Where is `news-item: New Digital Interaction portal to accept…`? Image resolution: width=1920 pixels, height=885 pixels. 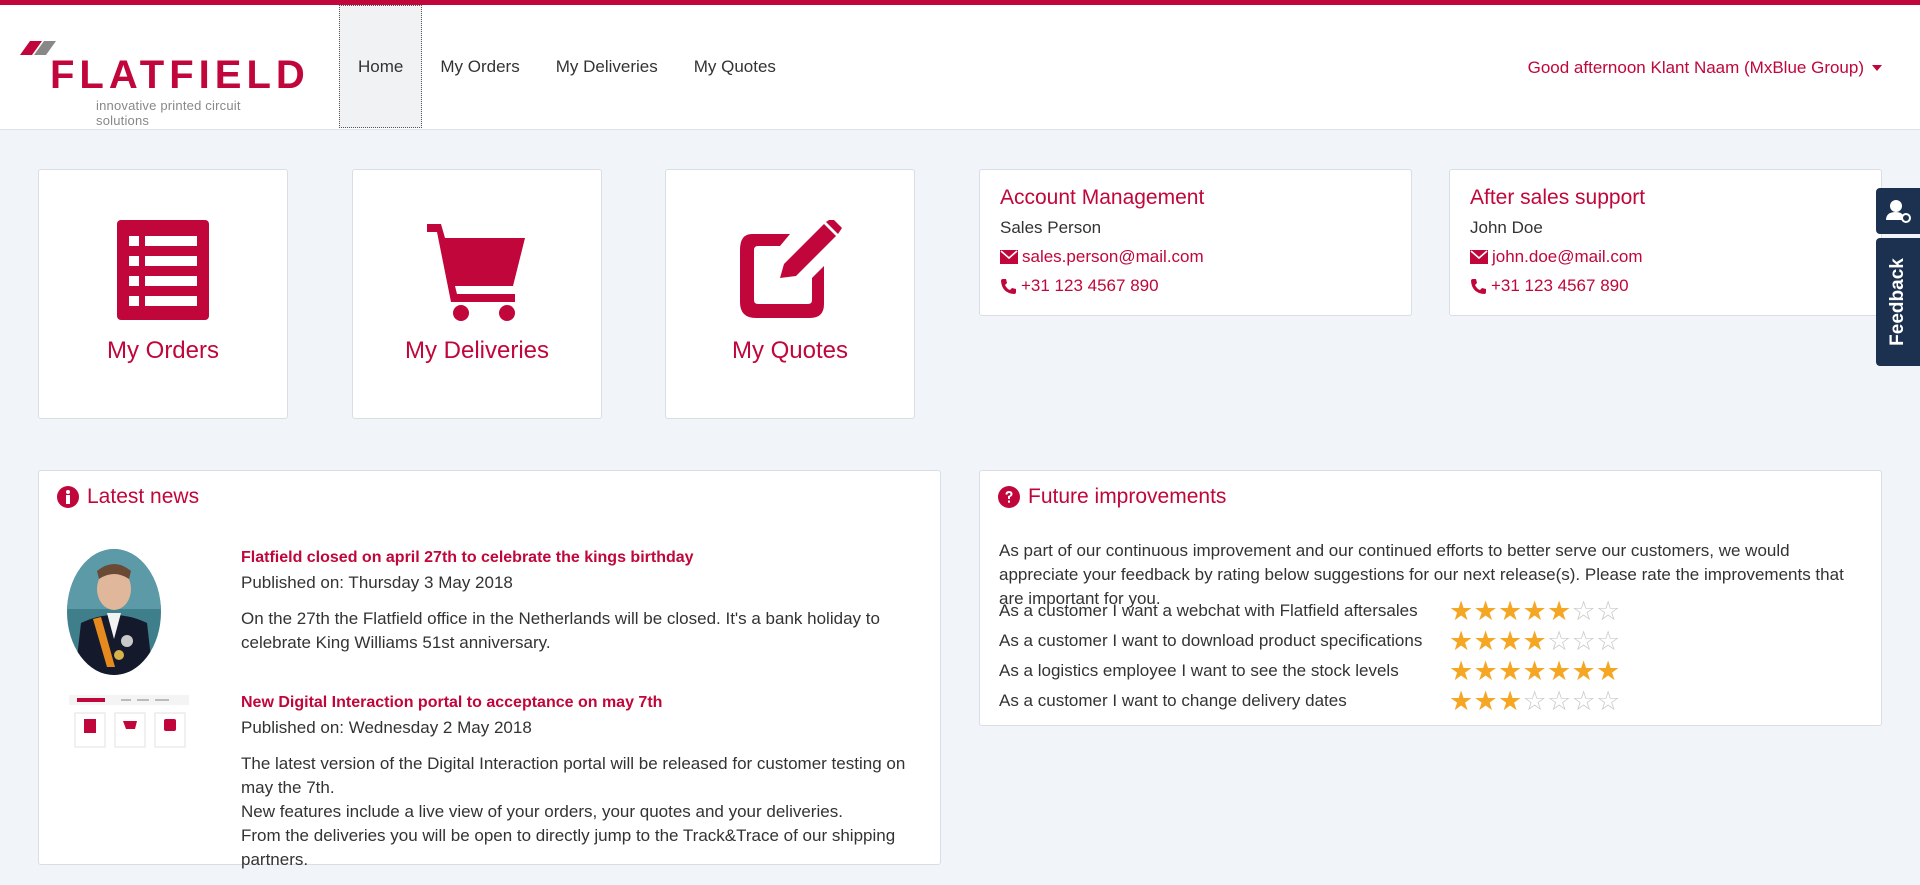 news-item: New Digital Interaction portal to accept… is located at coordinates (581, 783).